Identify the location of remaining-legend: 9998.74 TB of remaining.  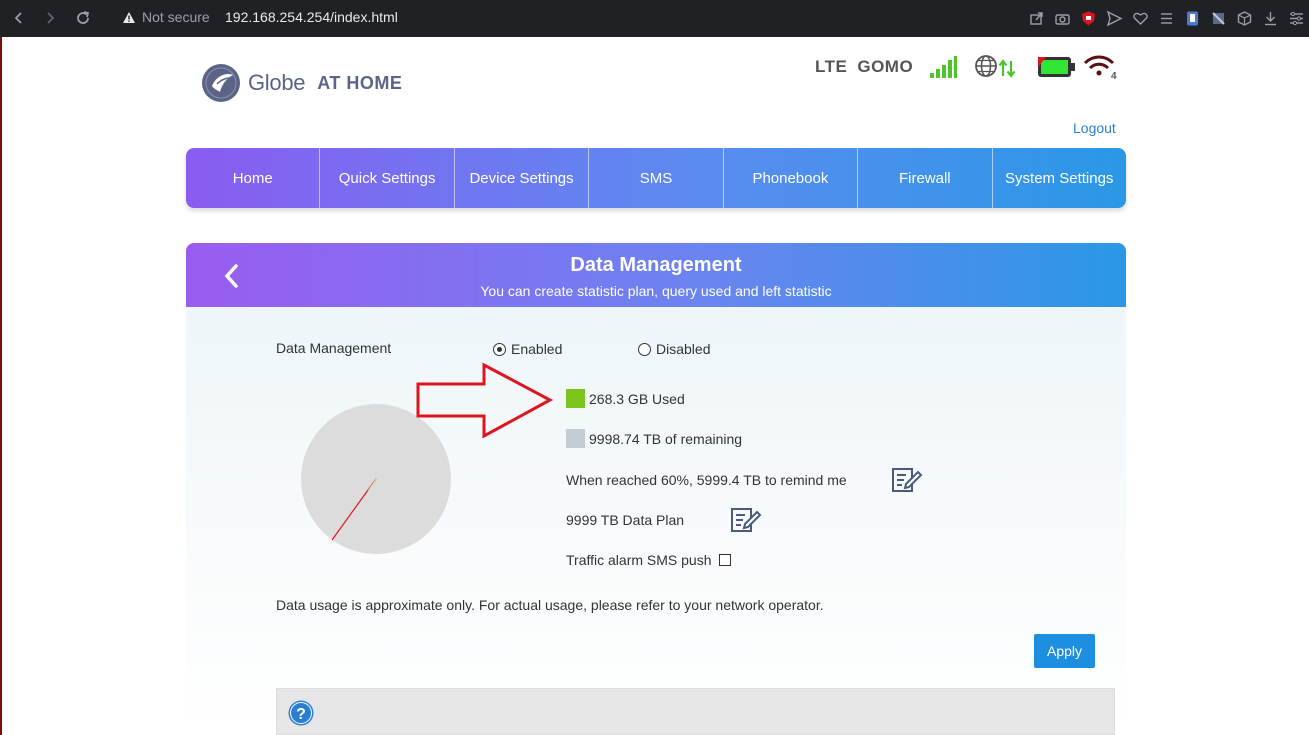
(654, 438).